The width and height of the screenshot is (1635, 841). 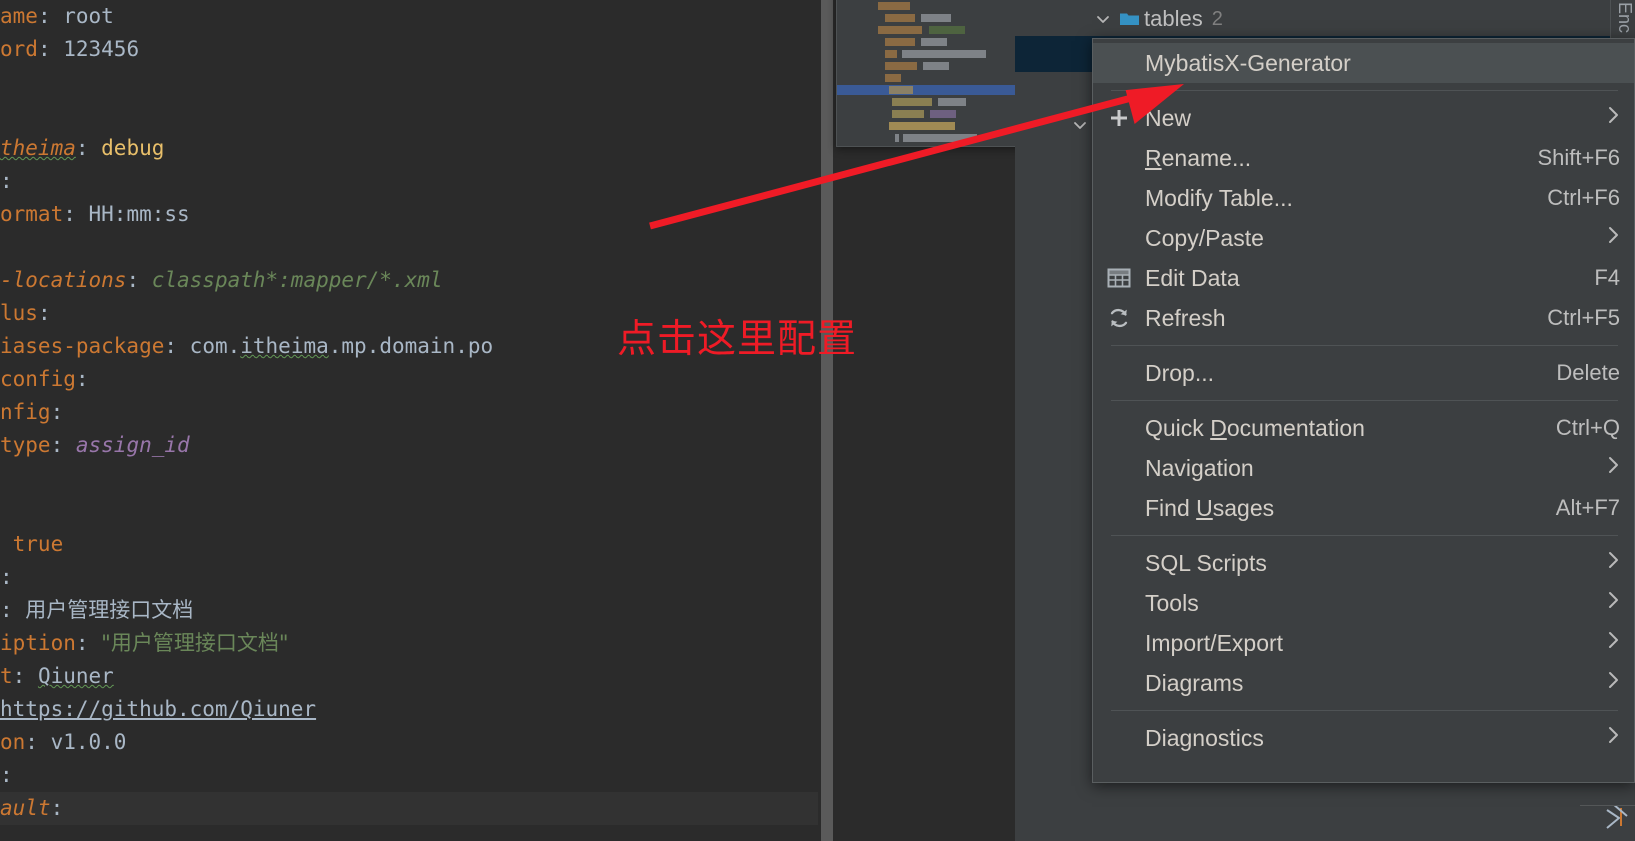 What do you see at coordinates (1363, 118) in the screenshot?
I see `menu-item-new: New` at bounding box center [1363, 118].